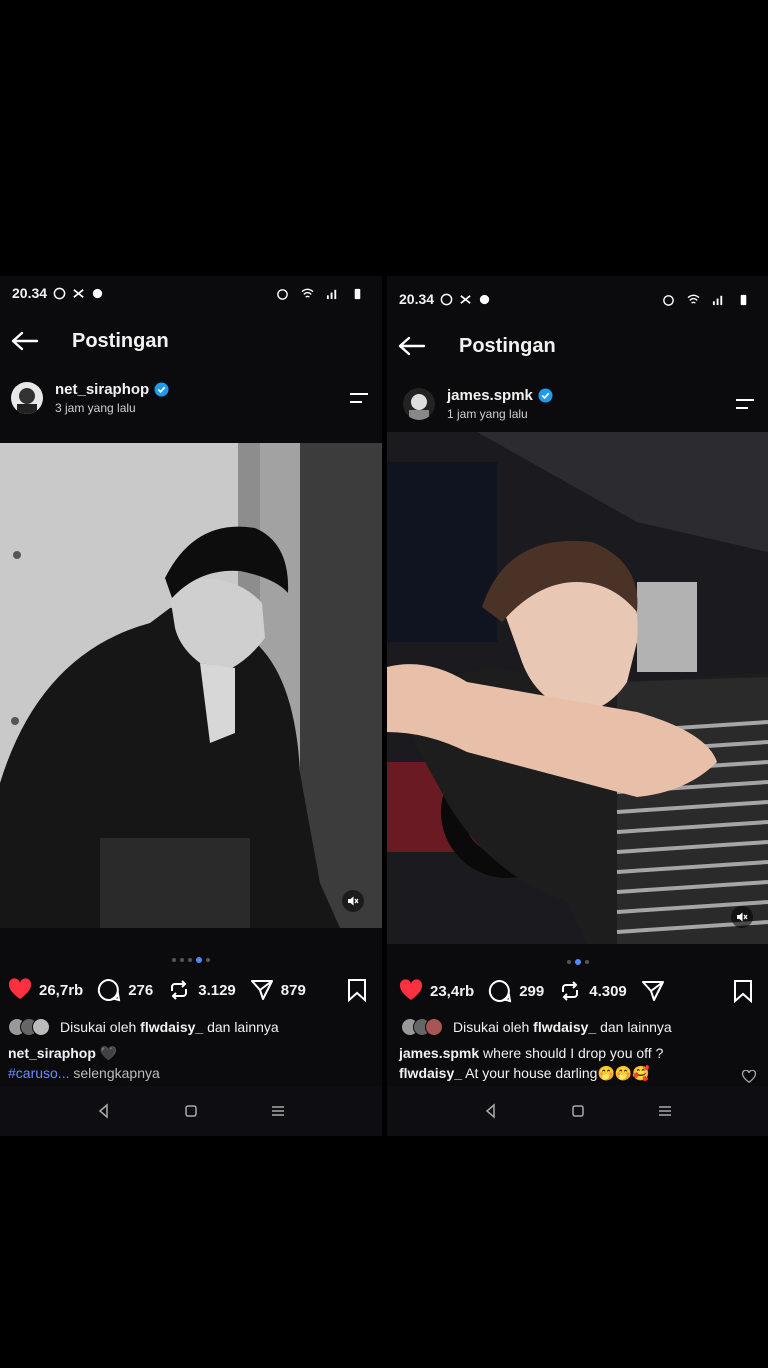 The image size is (768, 1368). What do you see at coordinates (668, 300) in the screenshot?
I see `alarm-icon` at bounding box center [668, 300].